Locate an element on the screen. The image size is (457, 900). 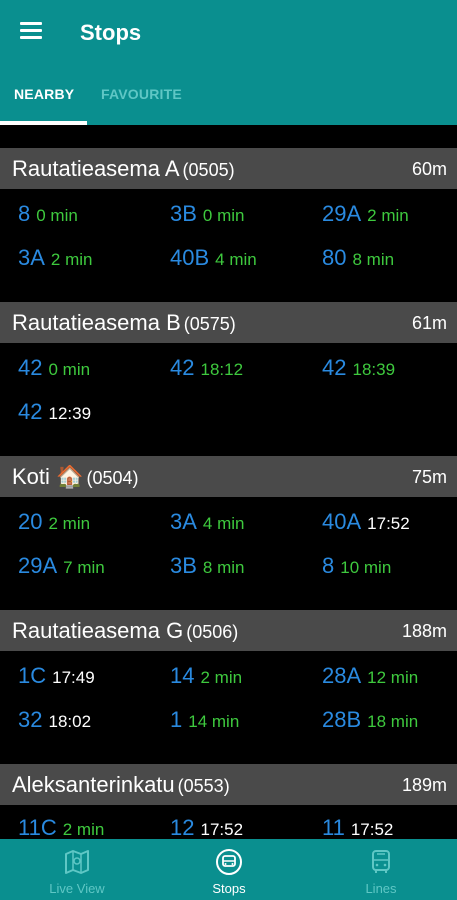
departure-time: 12:39 is located at coordinates (70, 413).